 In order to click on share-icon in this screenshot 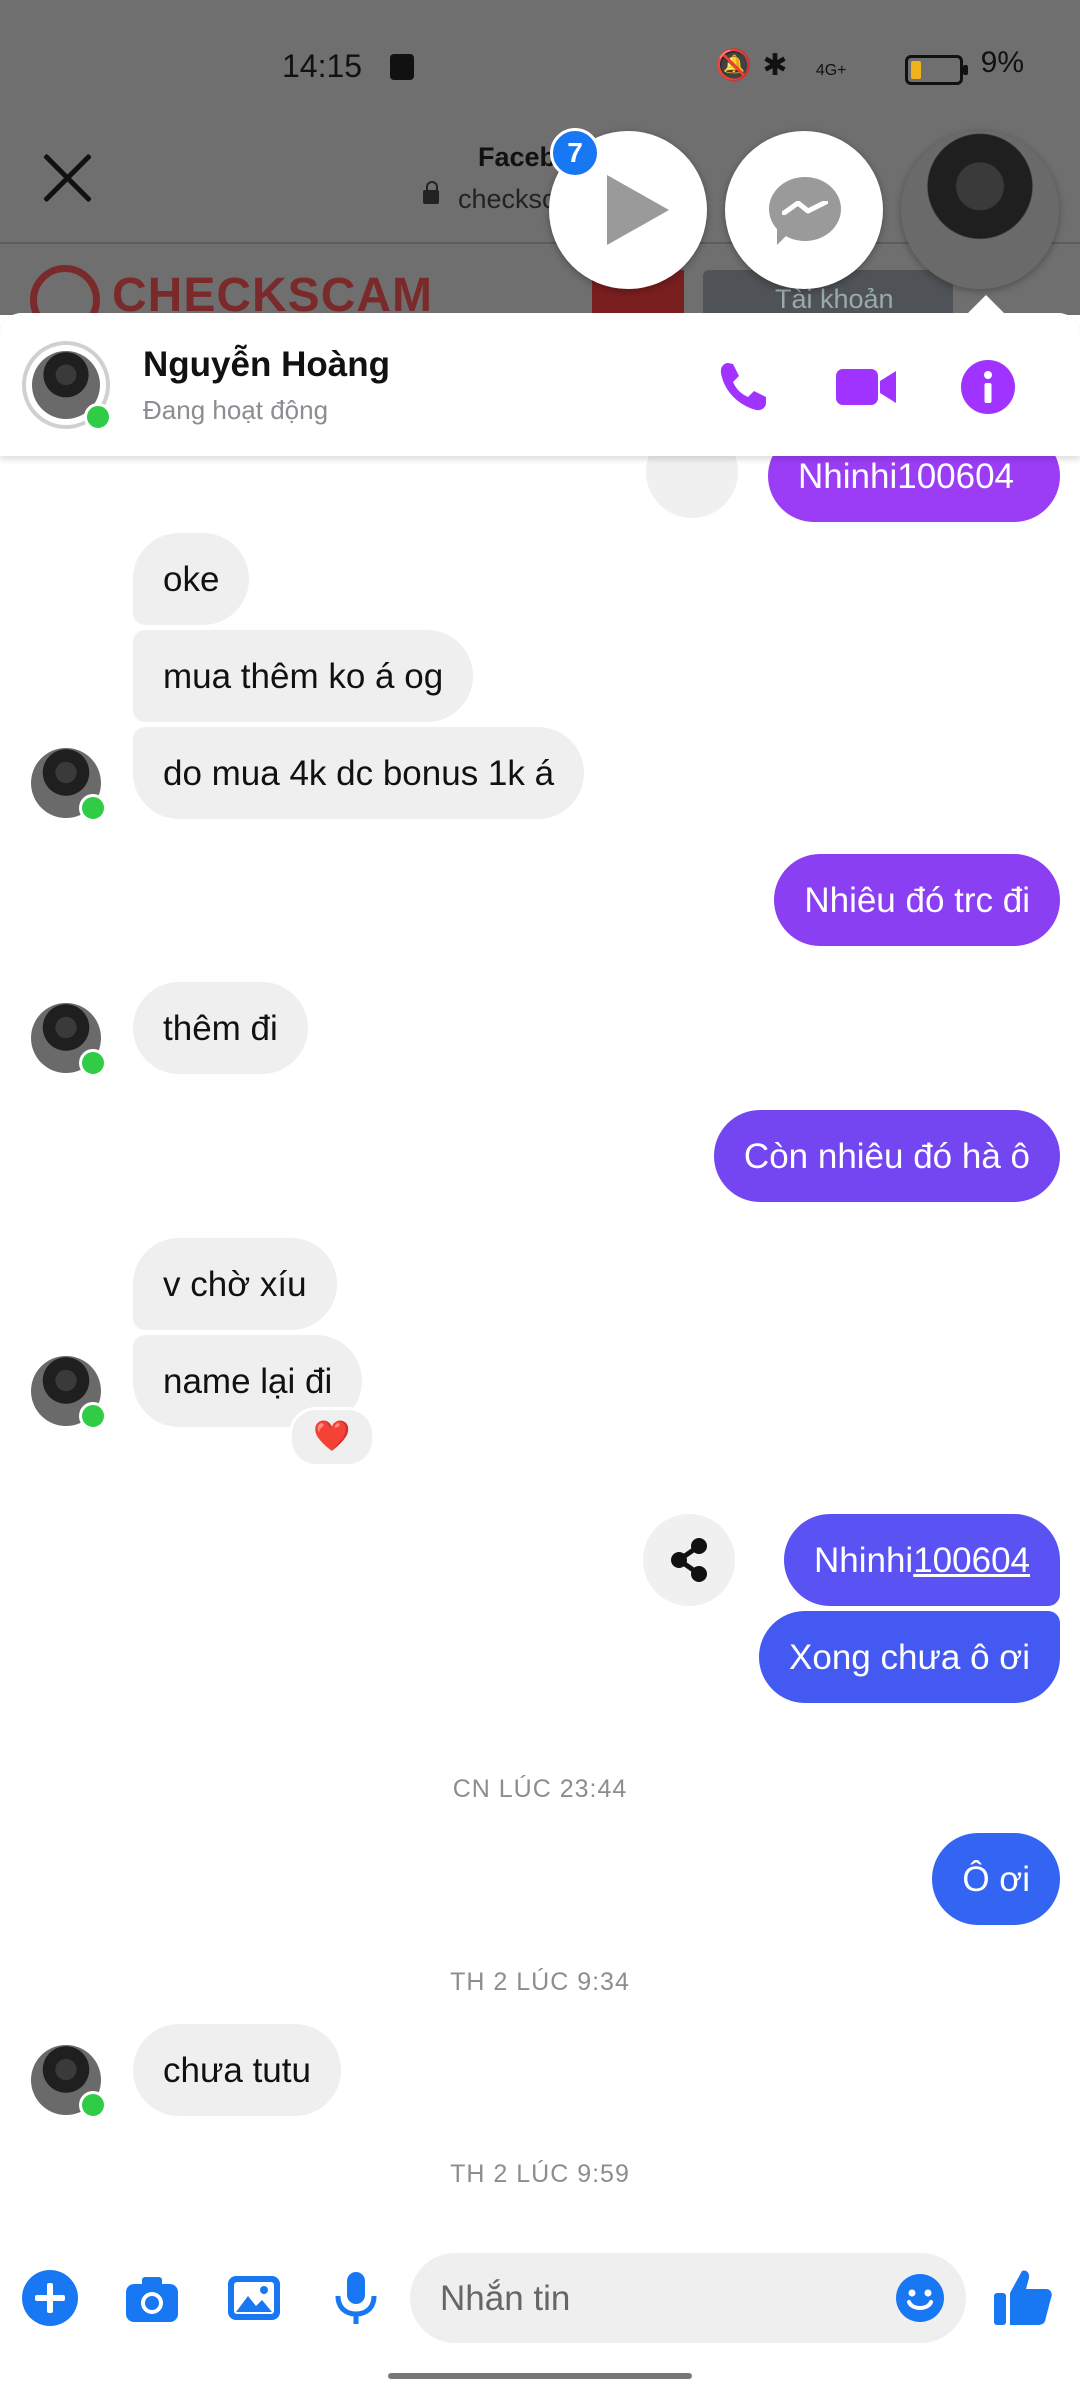, I will do `click(689, 1560)`.